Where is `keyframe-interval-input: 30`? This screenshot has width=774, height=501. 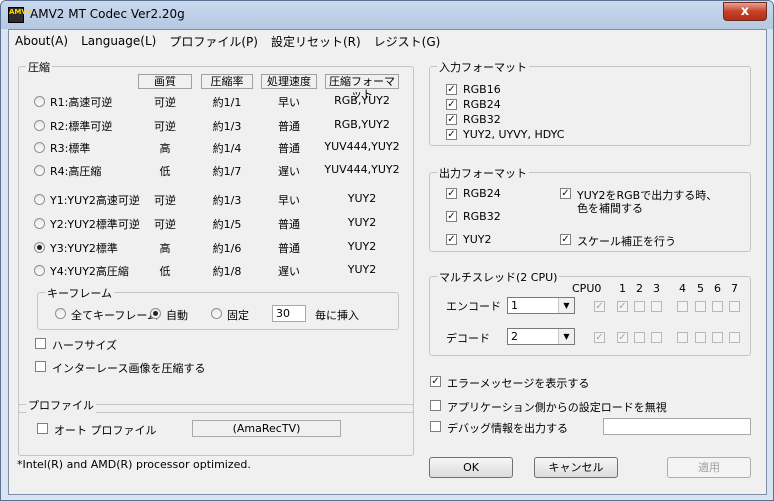 keyframe-interval-input: 30 is located at coordinates (289, 313).